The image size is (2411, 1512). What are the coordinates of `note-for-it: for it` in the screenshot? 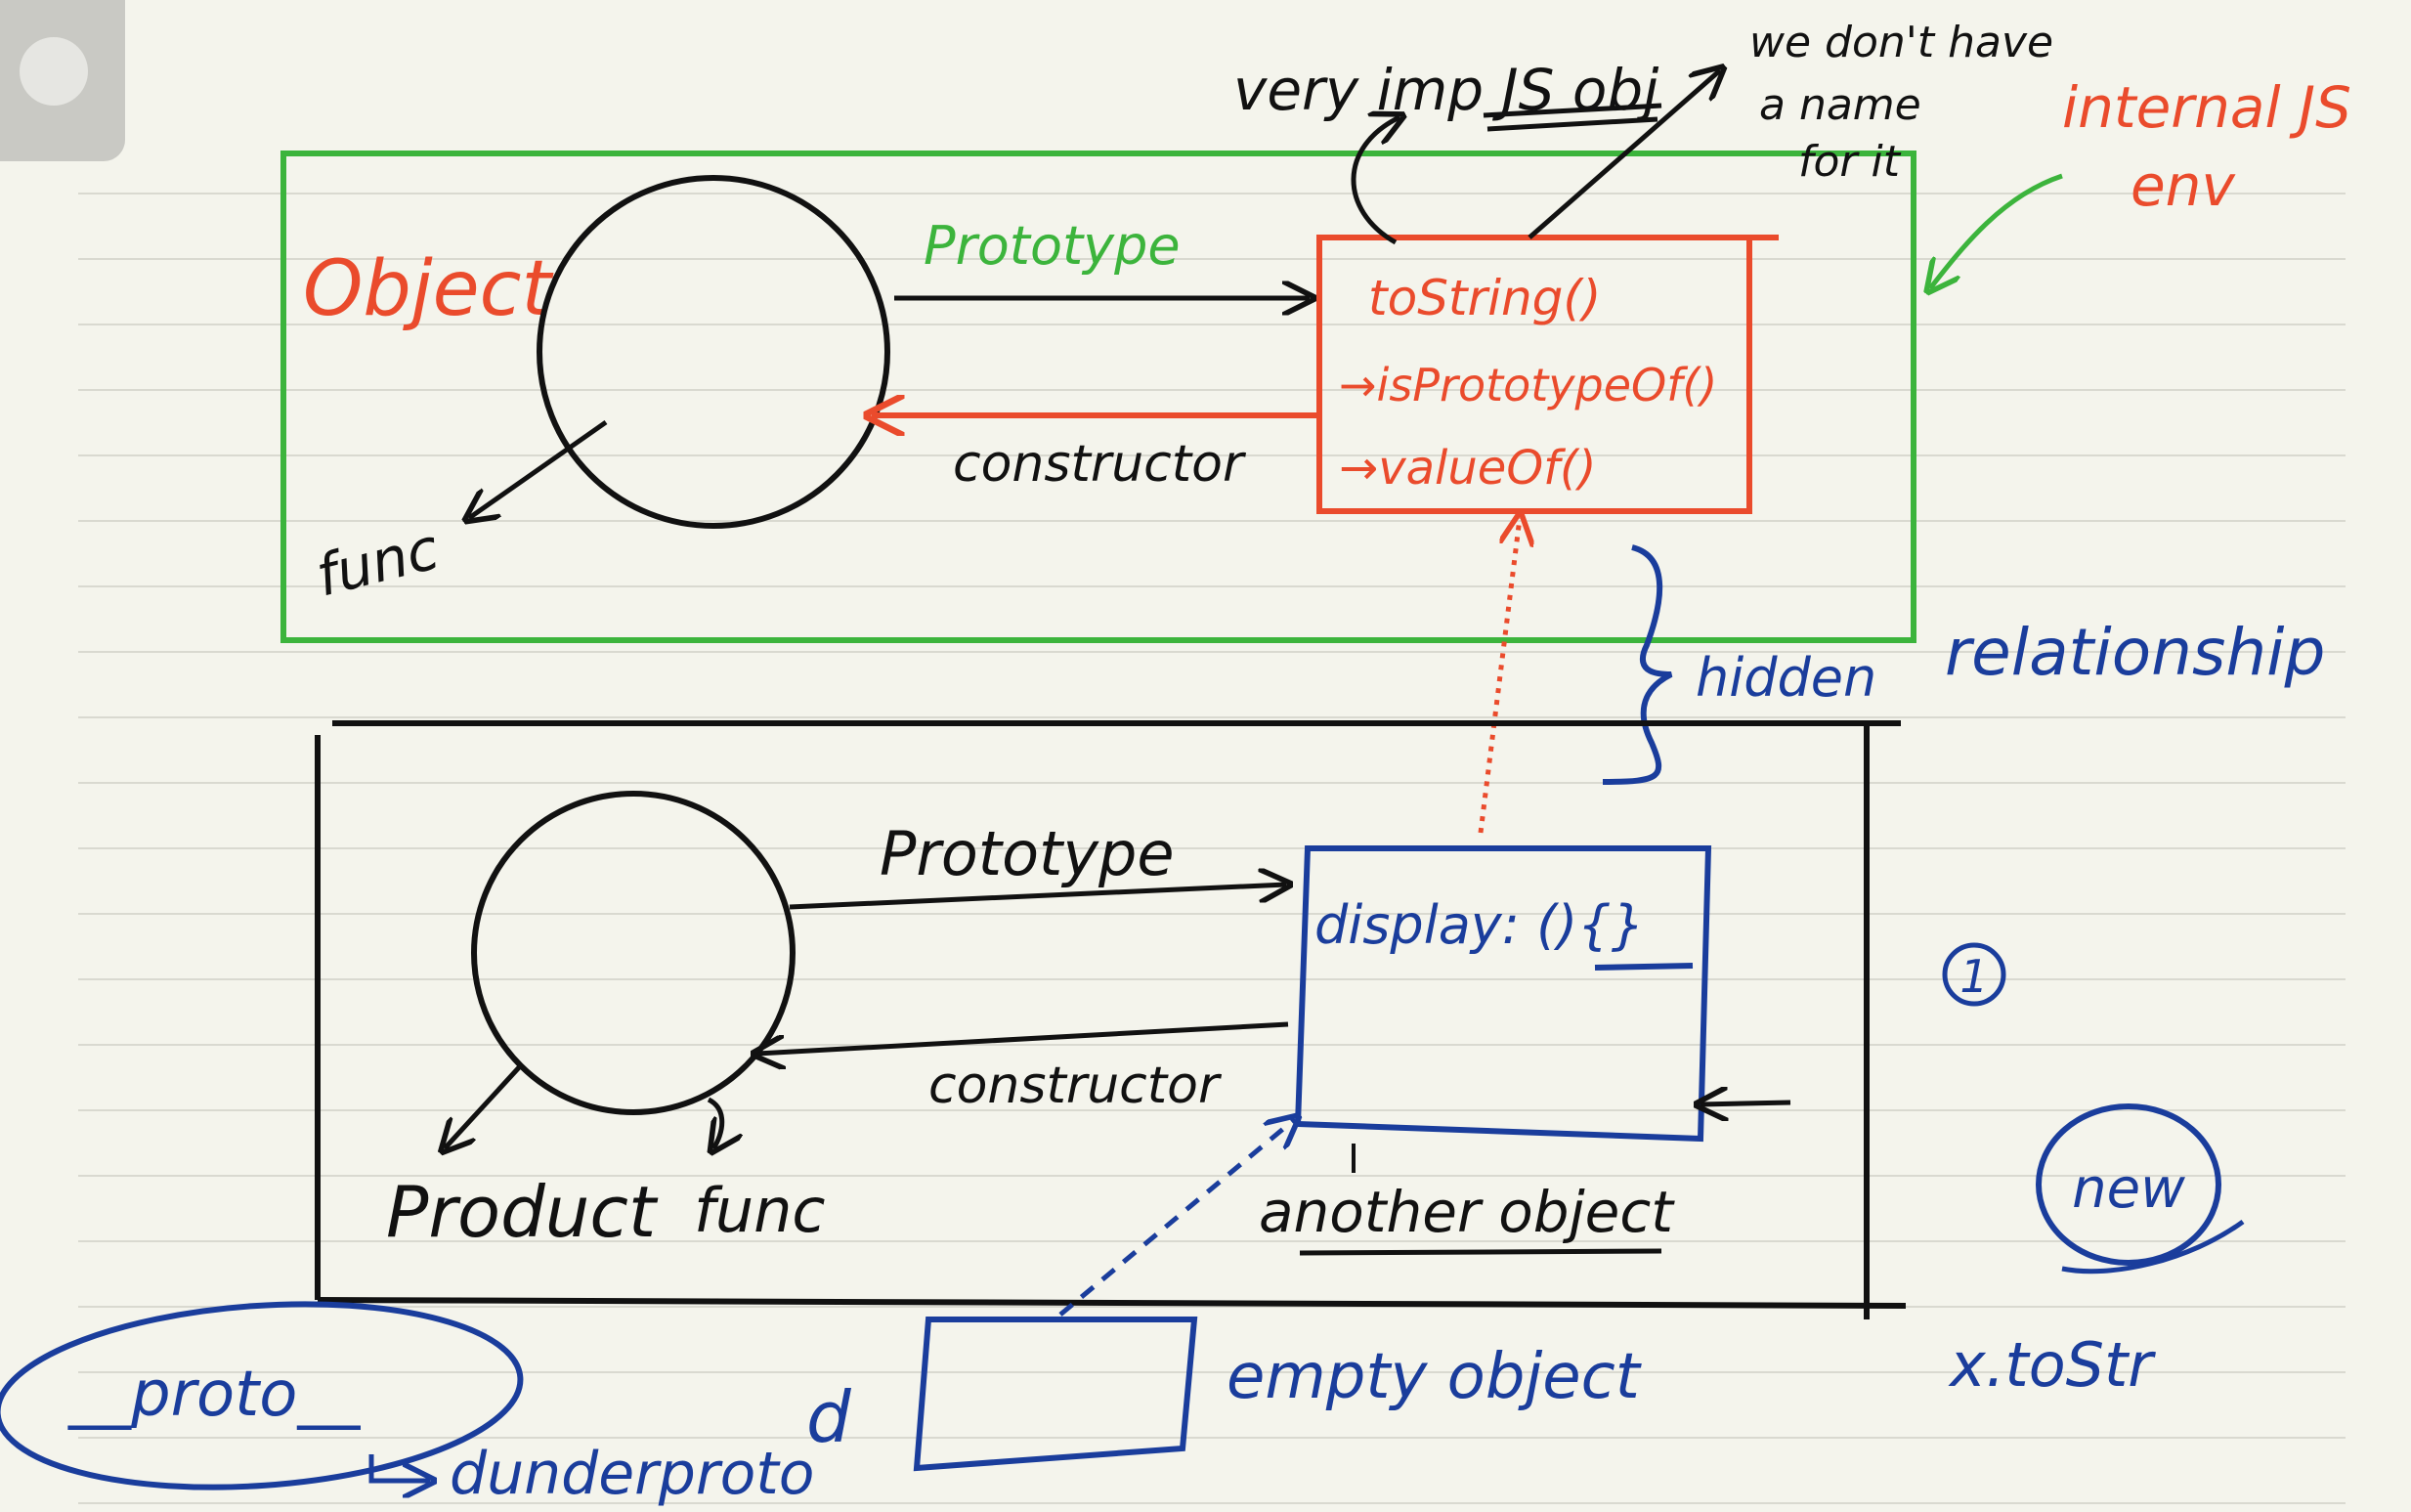 It's located at (1850, 162).